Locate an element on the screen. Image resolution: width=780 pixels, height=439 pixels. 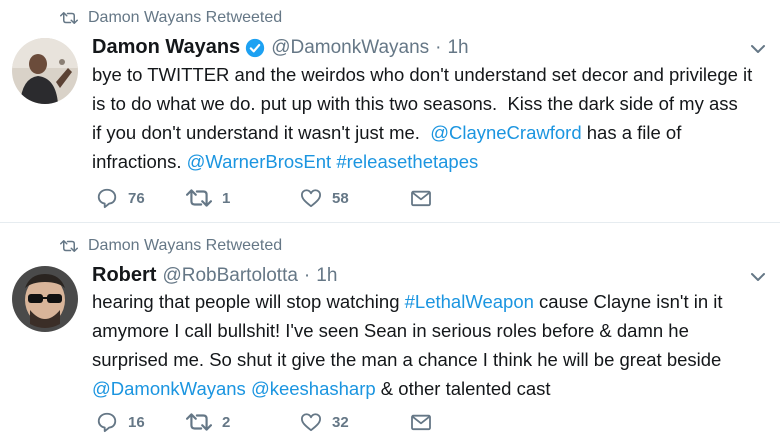
retweet-button: 2 is located at coordinates (243, 422).